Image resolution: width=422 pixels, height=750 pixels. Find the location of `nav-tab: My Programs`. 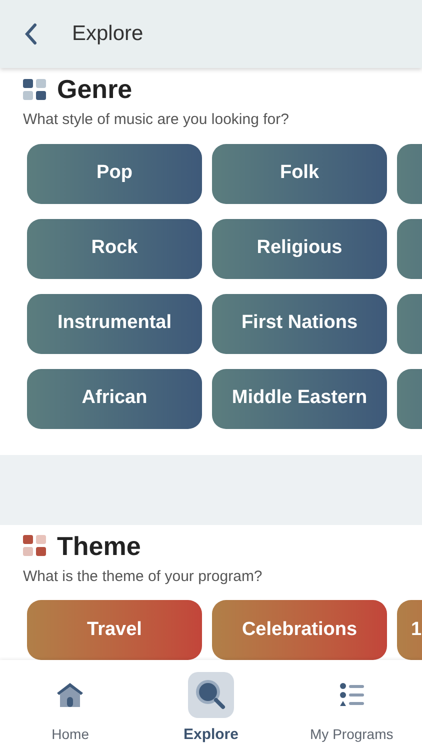

nav-tab: My Programs is located at coordinates (352, 708).